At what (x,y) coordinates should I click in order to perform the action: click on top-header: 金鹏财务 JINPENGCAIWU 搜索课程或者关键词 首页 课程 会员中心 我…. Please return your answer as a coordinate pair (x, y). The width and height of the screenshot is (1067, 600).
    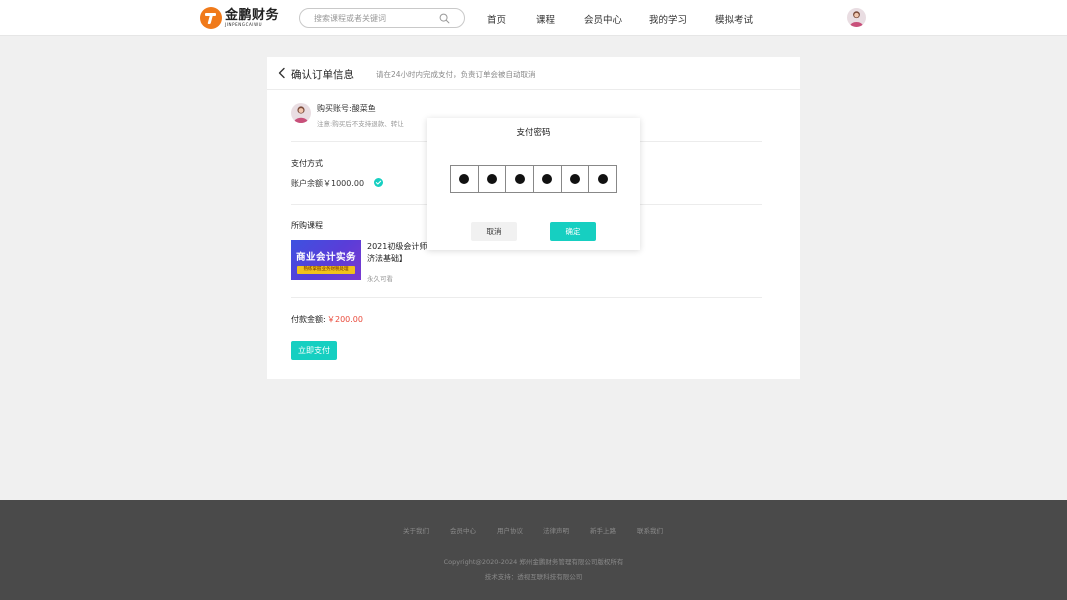
    Looking at the image, I should click on (533, 18).